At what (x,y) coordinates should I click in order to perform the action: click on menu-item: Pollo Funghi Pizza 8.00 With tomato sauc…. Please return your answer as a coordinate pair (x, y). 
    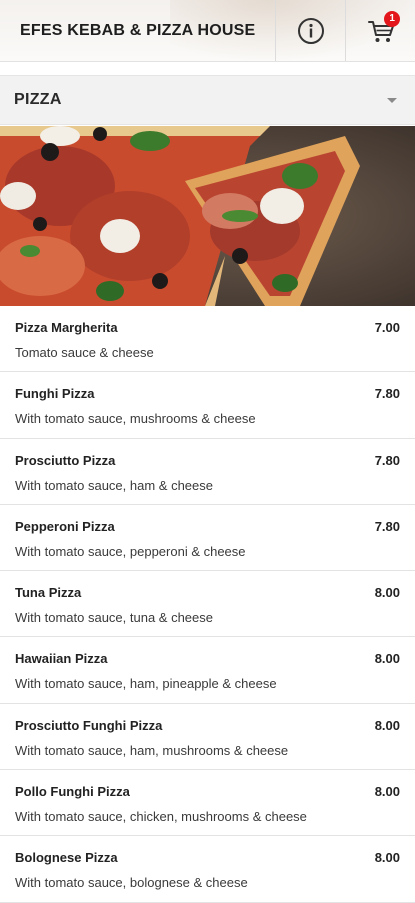
    Looking at the image, I should click on (207, 803).